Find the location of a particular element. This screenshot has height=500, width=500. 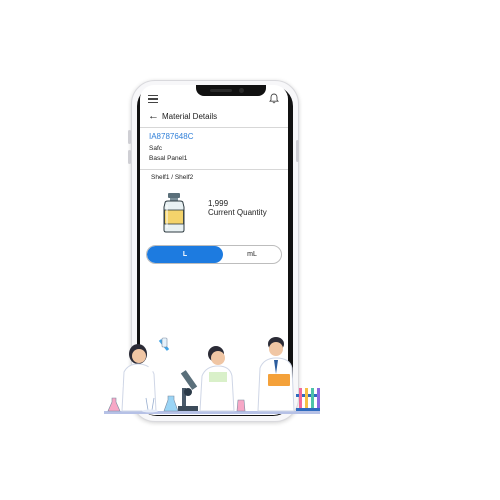

phone-volume-up is located at coordinates (129, 137).